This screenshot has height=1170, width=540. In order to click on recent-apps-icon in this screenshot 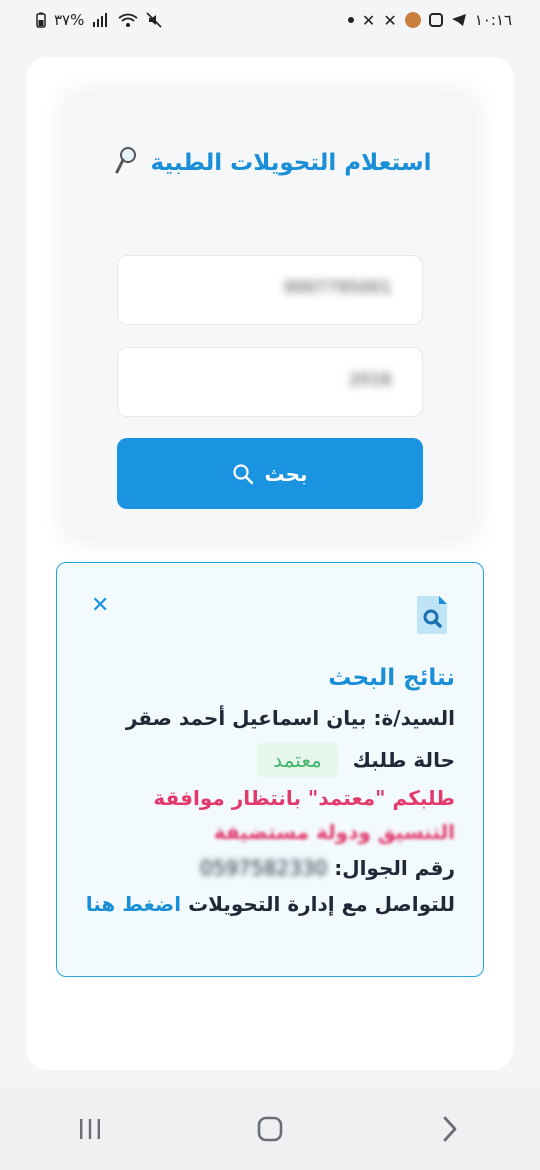, I will do `click(90, 1129)`.